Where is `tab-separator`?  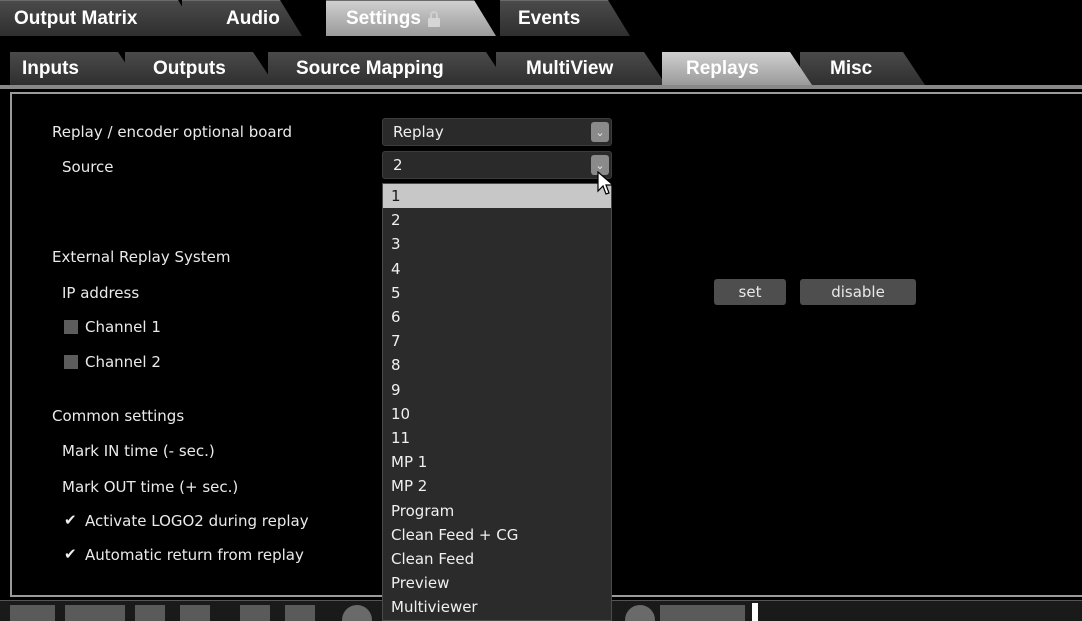
tab-separator is located at coordinates (541, 44).